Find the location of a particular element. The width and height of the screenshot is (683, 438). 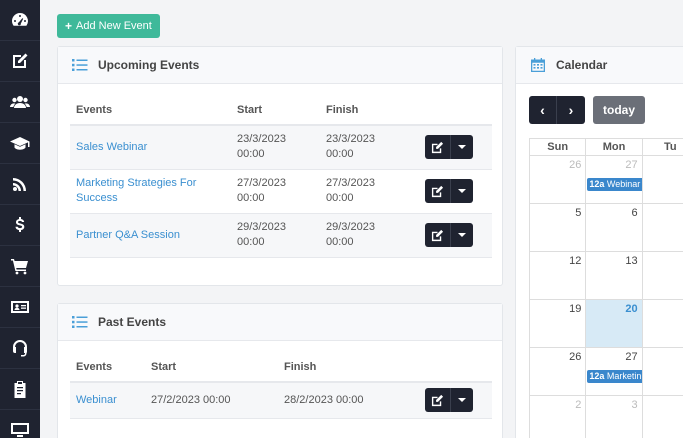

id-card-icon is located at coordinates (20, 307).